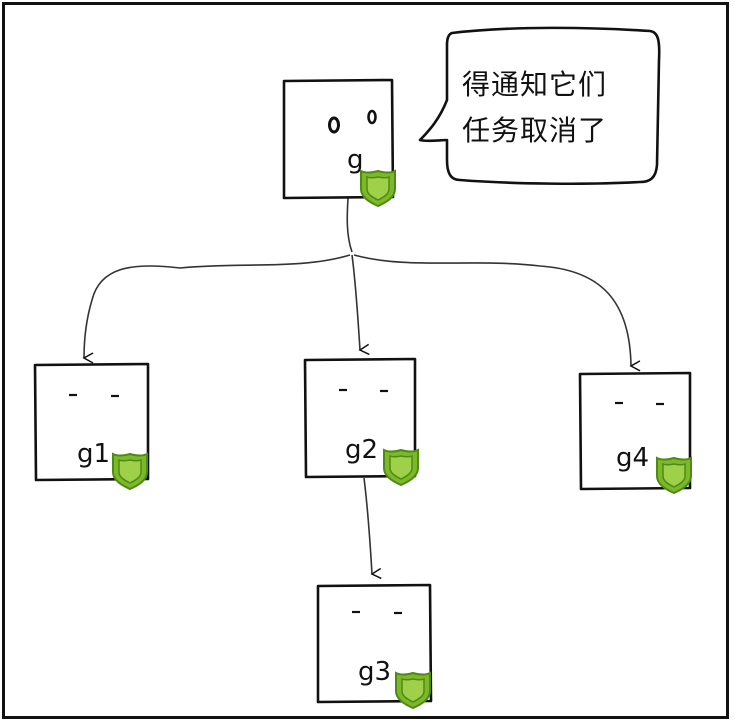  What do you see at coordinates (635, 432) in the screenshot?
I see `node-g4: g4` at bounding box center [635, 432].